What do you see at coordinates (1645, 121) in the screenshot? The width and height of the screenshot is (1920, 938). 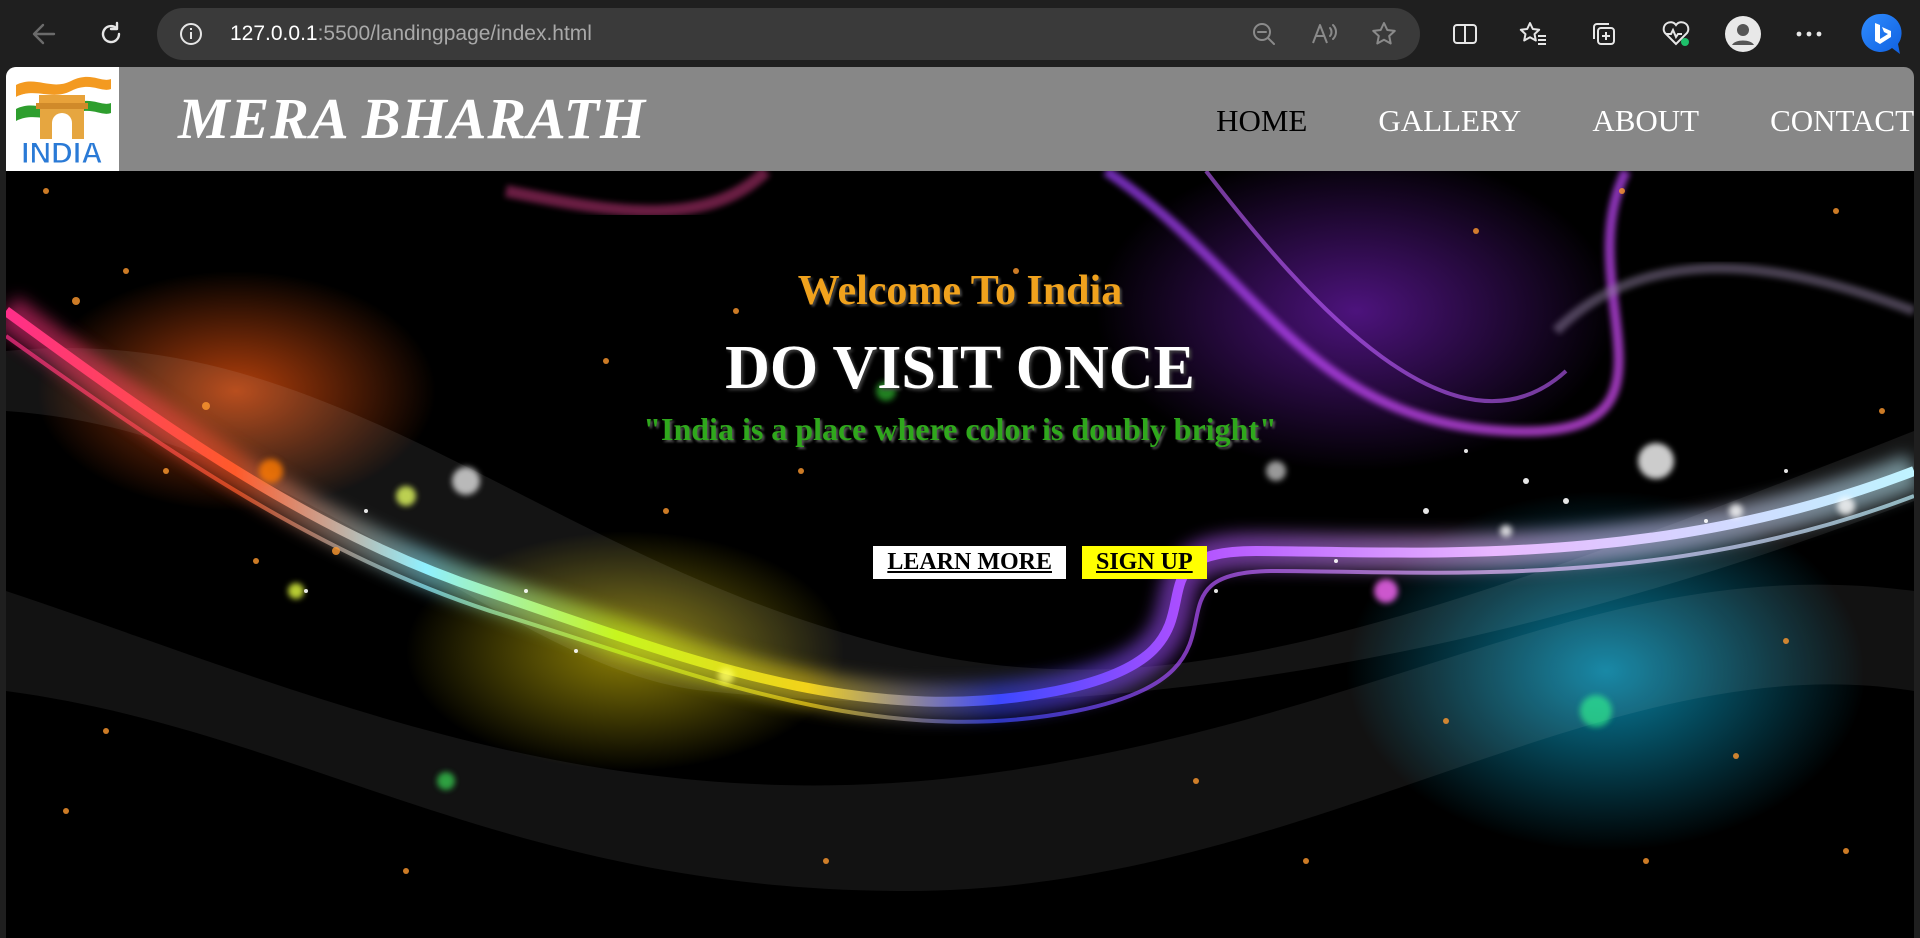 I see `nav-about: ABOUT` at bounding box center [1645, 121].